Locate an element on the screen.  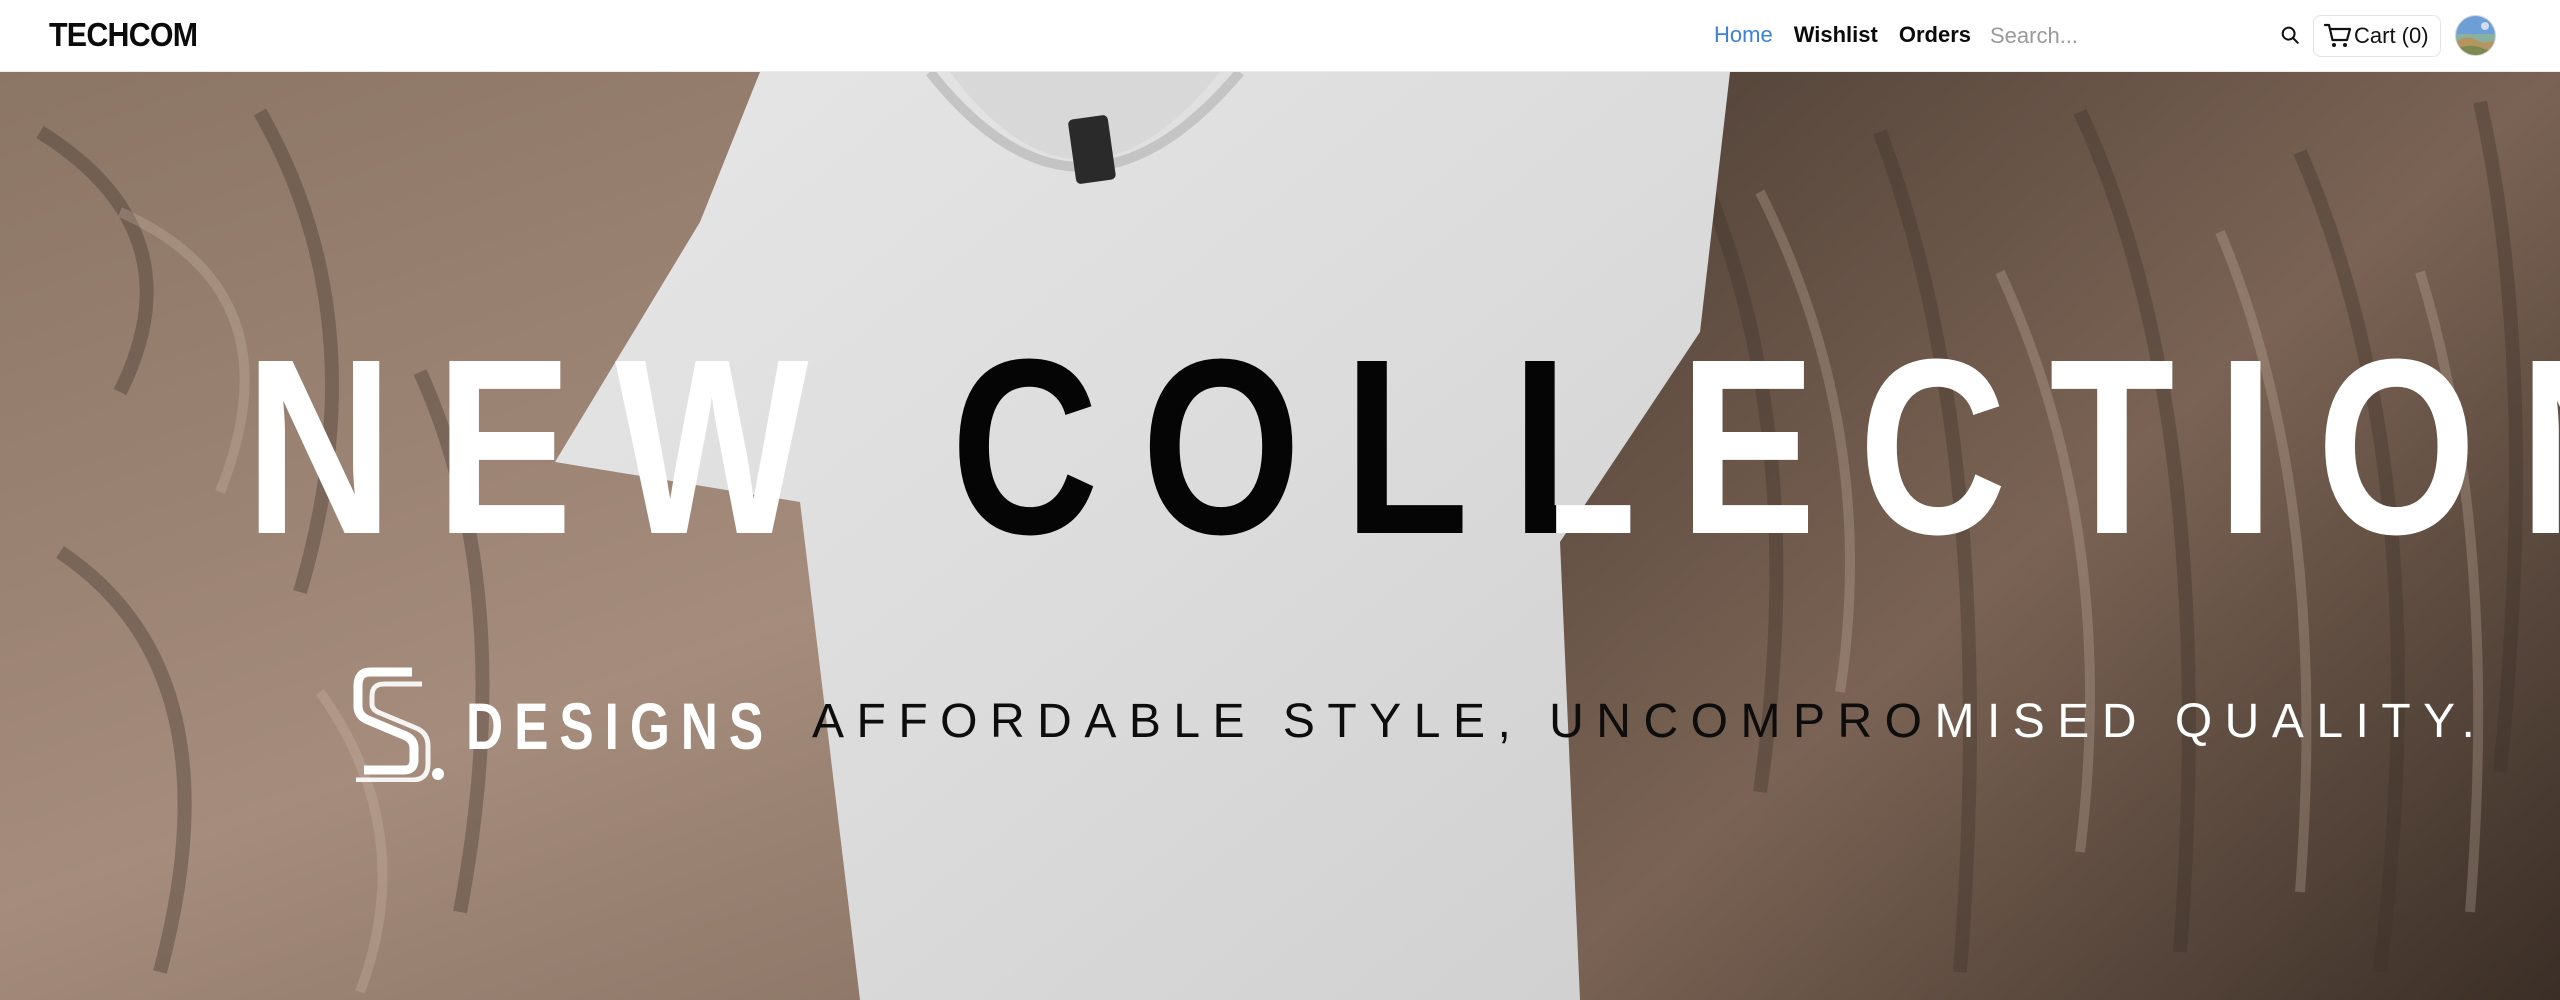
cart-label: Cart (0) is located at coordinates (2391, 35).